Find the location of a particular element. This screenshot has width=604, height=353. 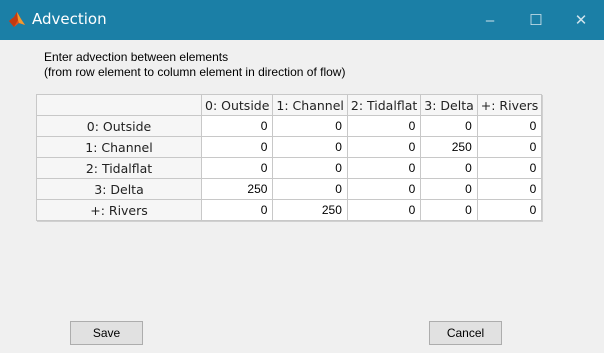

table-row: +: Rivers 0 250 0 0 0 is located at coordinates (289, 210).